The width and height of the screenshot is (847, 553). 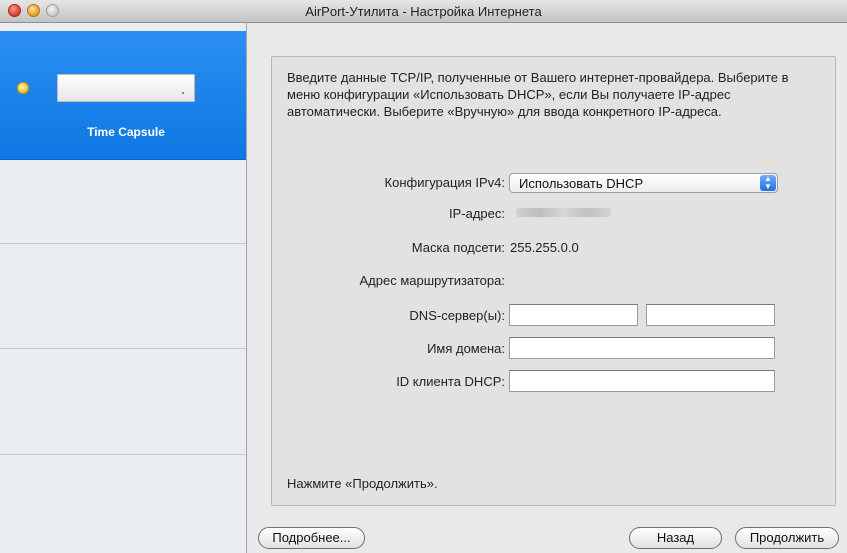 I want to click on dhcp-client-id-input, so click(x=642, y=381).